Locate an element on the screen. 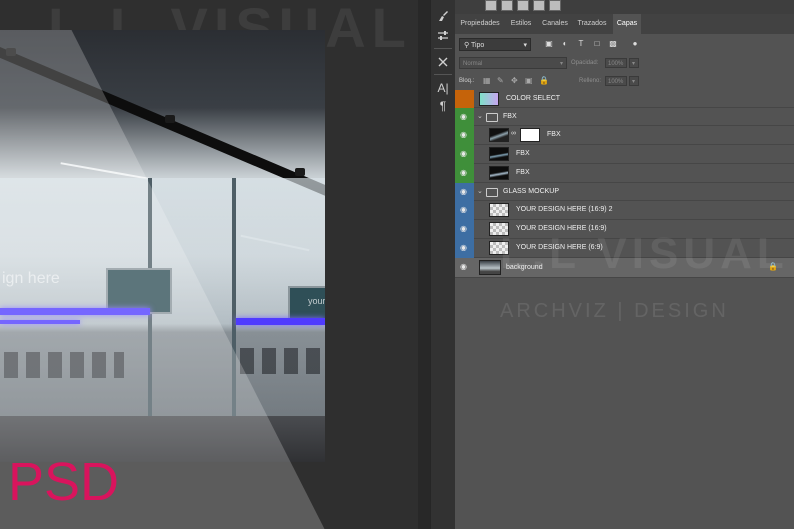 The height and width of the screenshot is (529, 794). panel-top-strip is located at coordinates (624, 7).